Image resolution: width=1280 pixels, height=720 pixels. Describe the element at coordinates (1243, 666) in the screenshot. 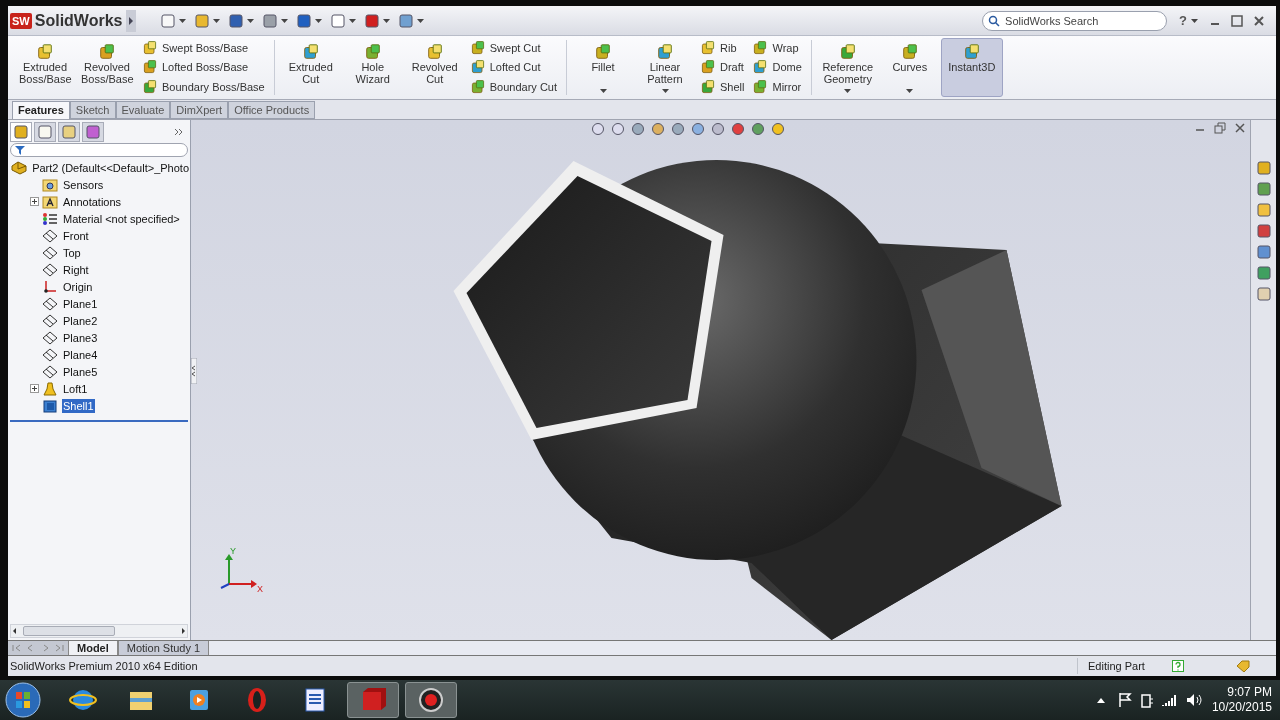

I see `tag-icon` at that location.